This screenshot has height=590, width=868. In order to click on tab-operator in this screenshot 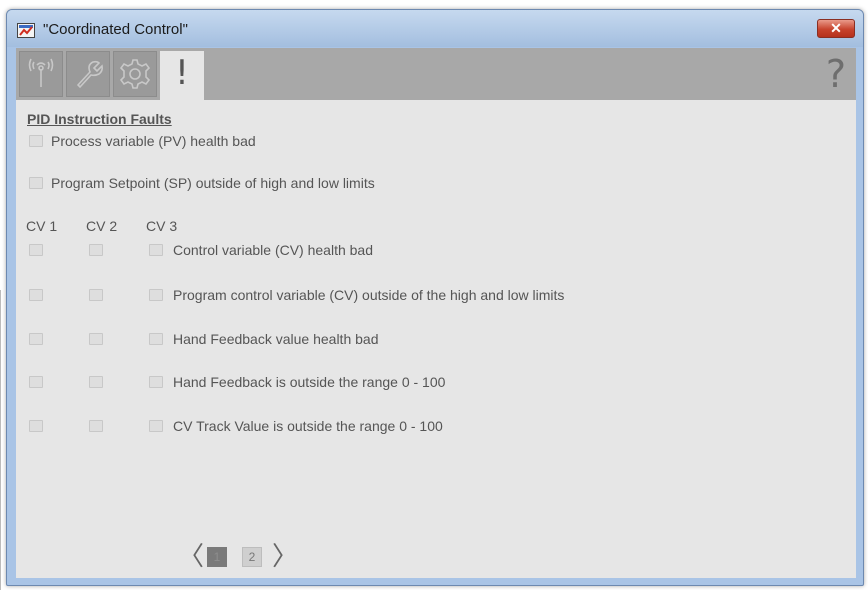, I will do `click(41, 74)`.